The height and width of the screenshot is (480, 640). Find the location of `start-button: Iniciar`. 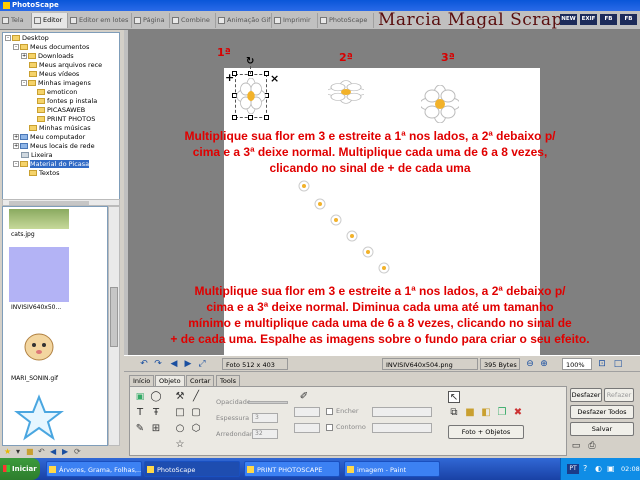

start-button: Iniciar is located at coordinates (20, 469).